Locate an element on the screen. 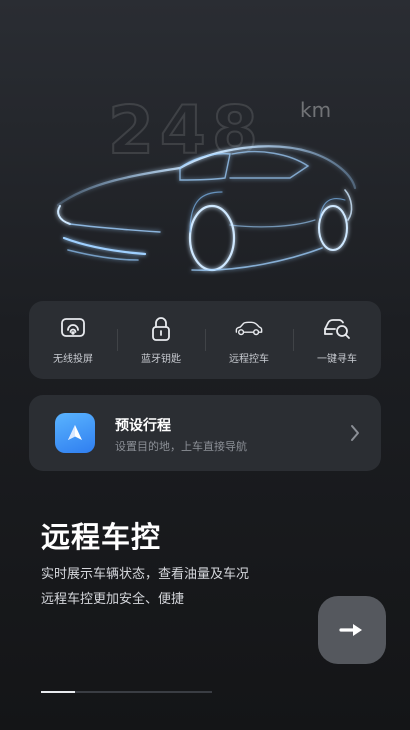 This screenshot has height=730, width=410. next-button is located at coordinates (352, 630).